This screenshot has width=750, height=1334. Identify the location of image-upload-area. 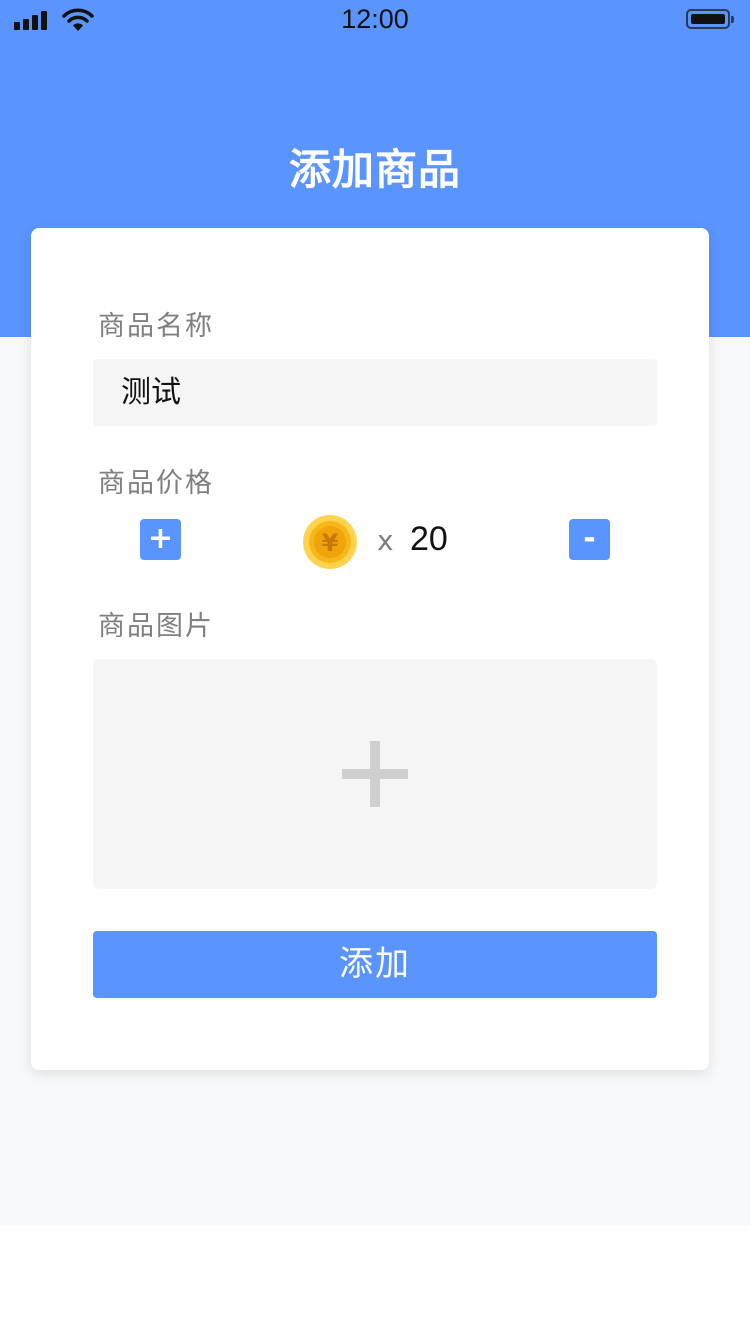
(375, 774).